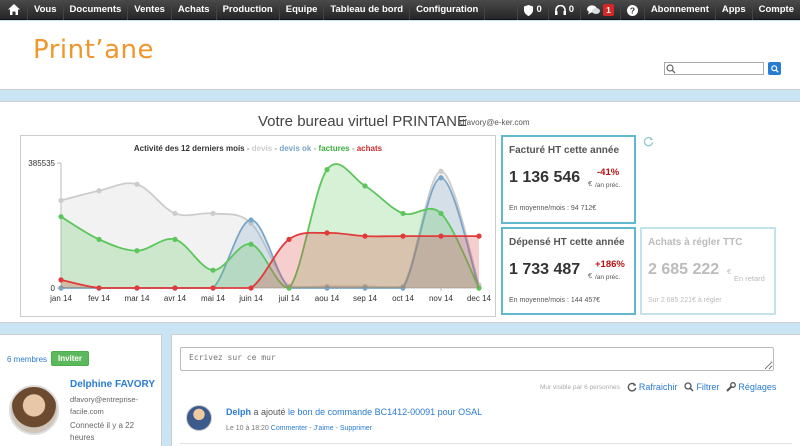 Image resolution: width=800 pixels, height=446 pixels. What do you see at coordinates (194, 10) in the screenshot?
I see `nav-achats: Achats` at bounding box center [194, 10].